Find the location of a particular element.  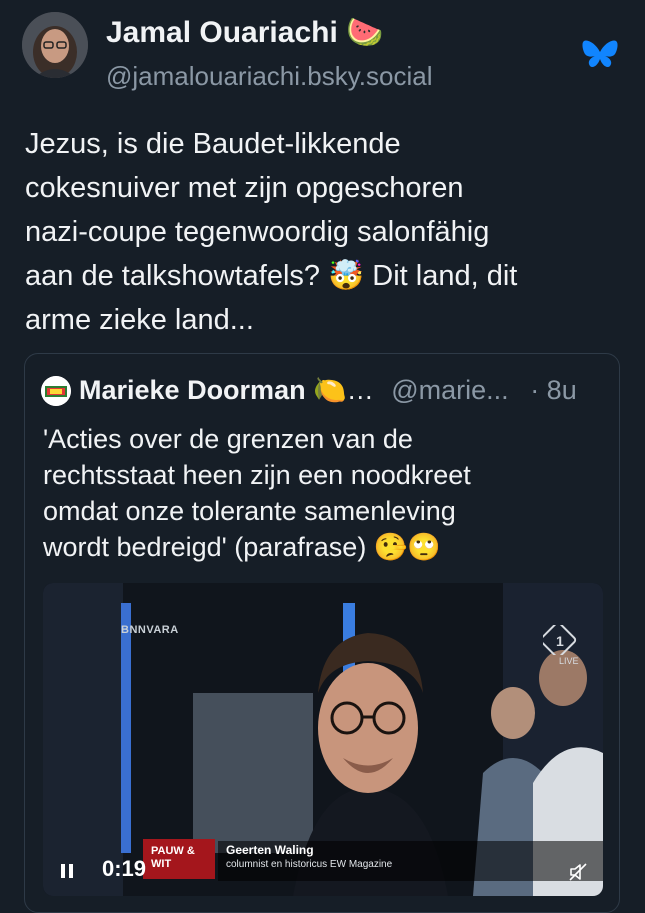

guest-role: columnist en historicus EW Magazine is located at coordinates (309, 864).